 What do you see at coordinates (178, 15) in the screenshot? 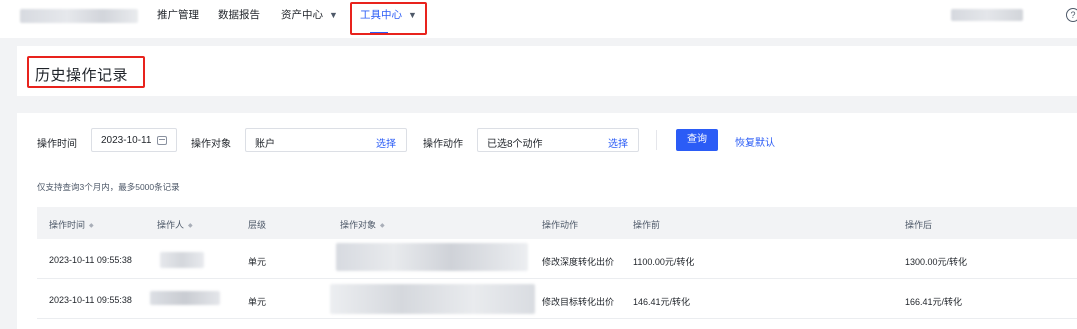
I see `nav-item-promotion: 推广管理` at bounding box center [178, 15].